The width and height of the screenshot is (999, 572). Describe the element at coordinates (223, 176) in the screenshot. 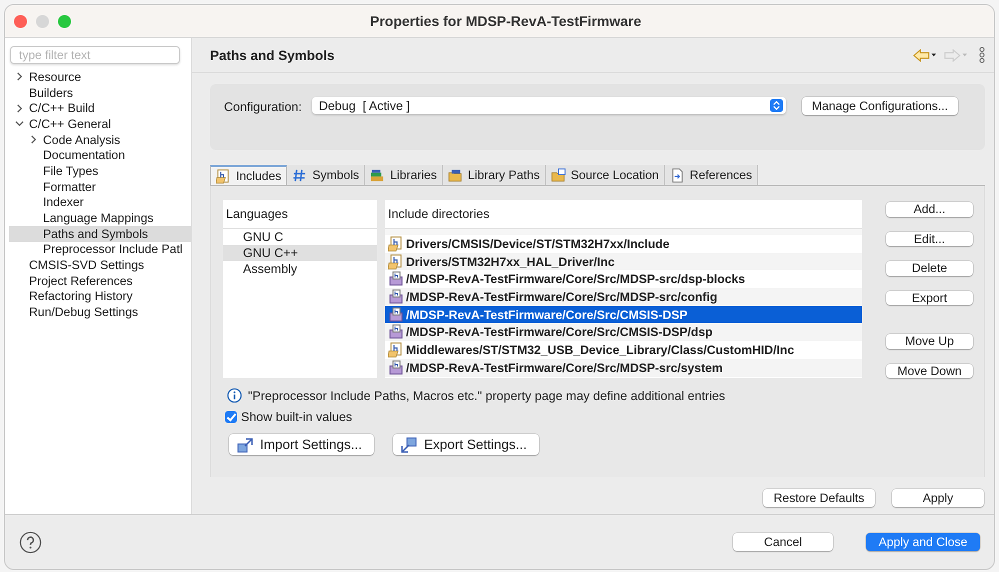

I see `includes-icon` at that location.